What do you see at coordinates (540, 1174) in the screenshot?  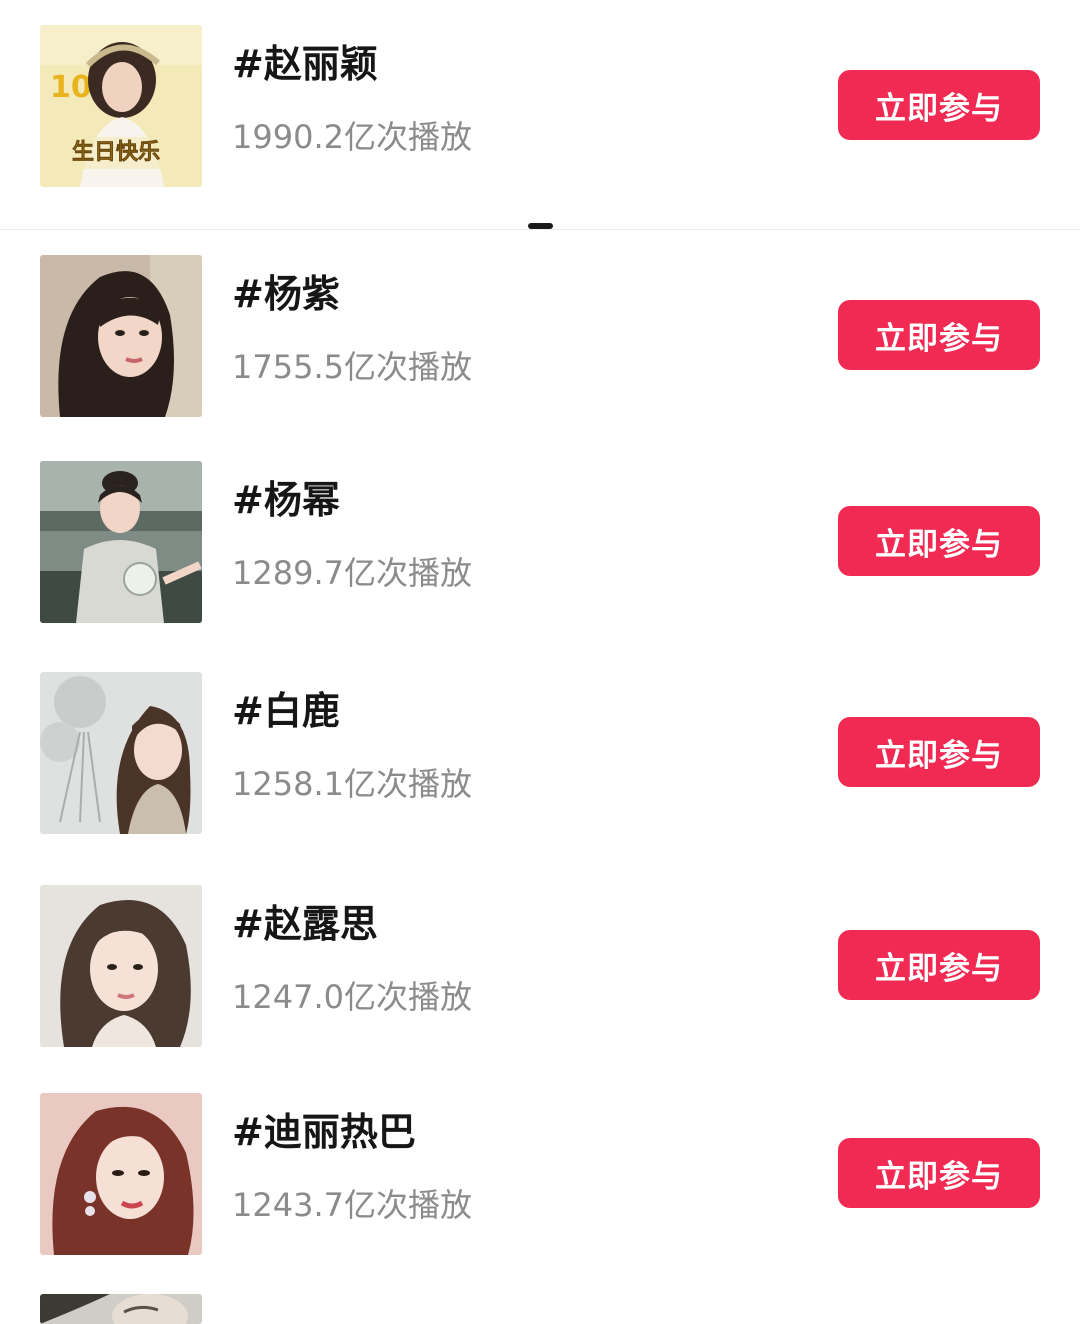 I see `list-item: #迪丽热巴 1243.7亿次播放 立即参与` at bounding box center [540, 1174].